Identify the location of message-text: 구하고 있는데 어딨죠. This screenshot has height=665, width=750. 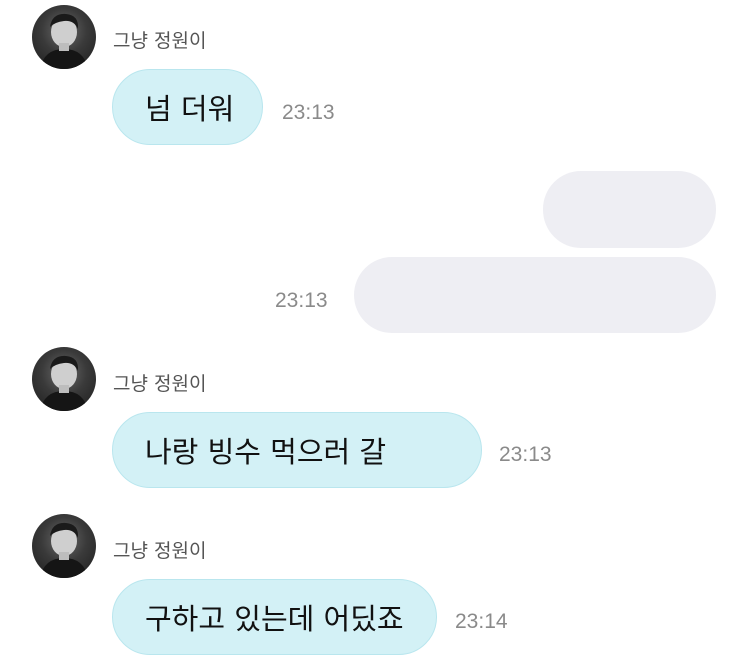
(274, 619).